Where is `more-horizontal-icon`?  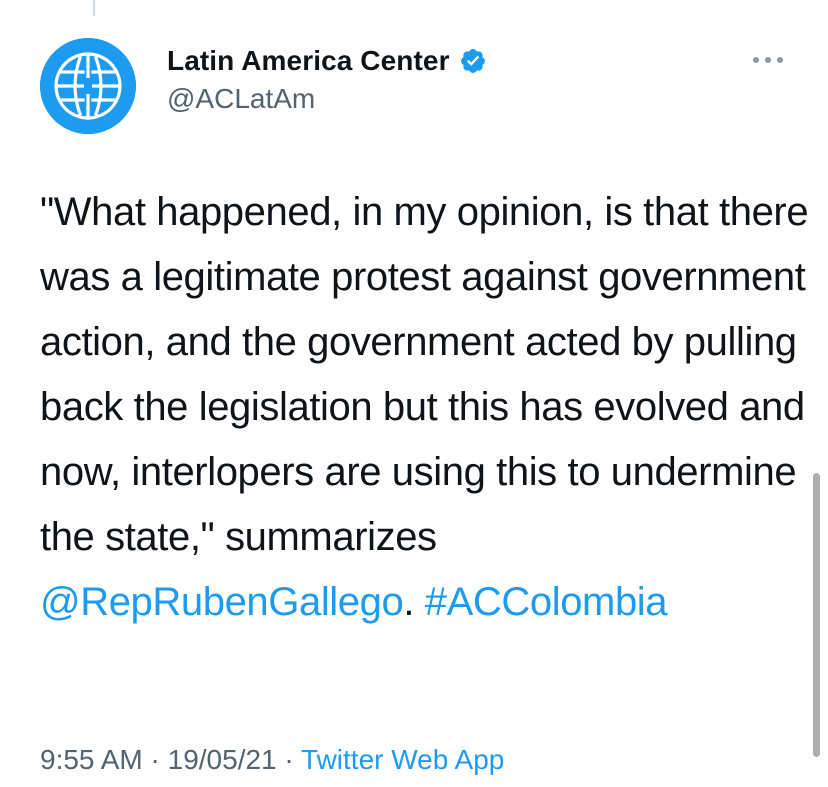
more-horizontal-icon is located at coordinates (768, 60).